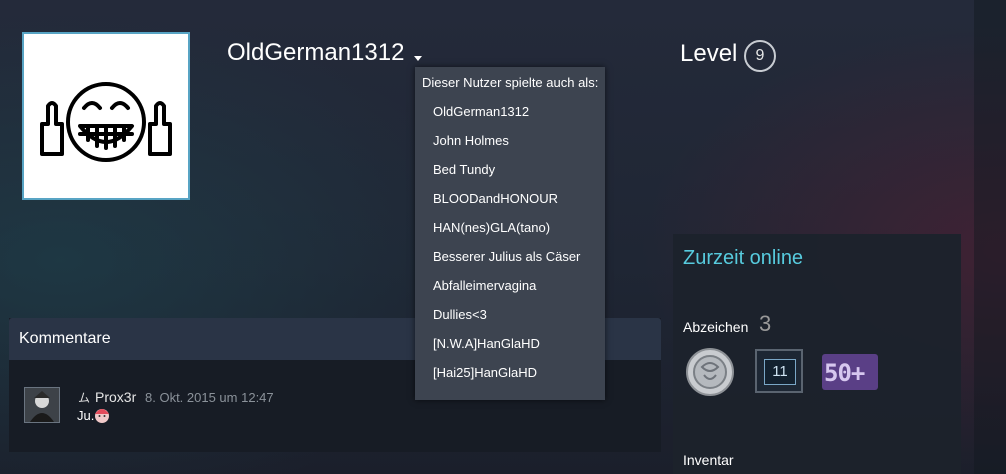 The image size is (1006, 474). Describe the element at coordinates (760, 56) in the screenshot. I see `level-badge: 9` at that location.